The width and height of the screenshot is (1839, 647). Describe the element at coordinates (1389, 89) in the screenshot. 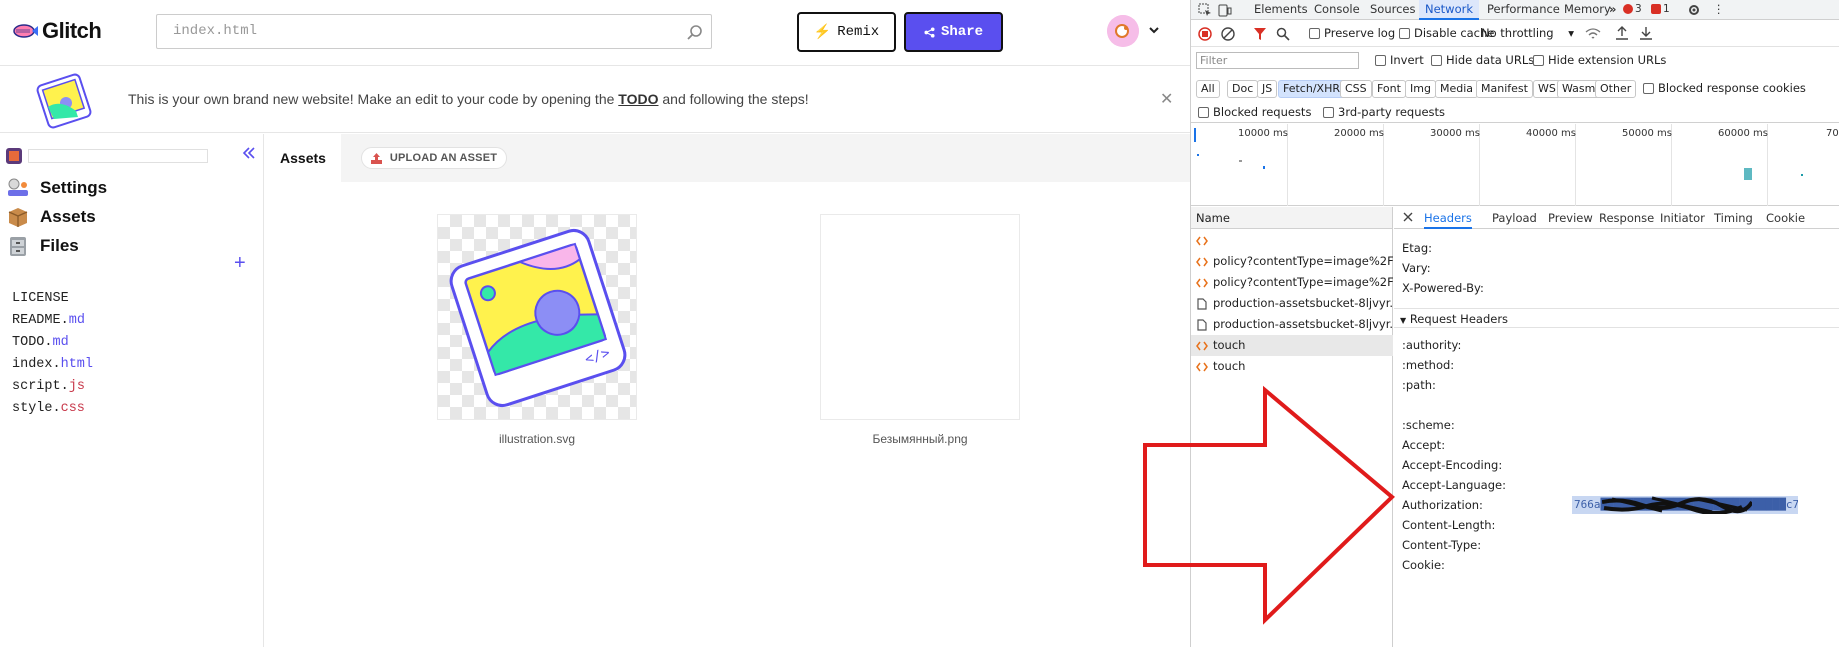

I see `type-filter-font: Font` at that location.